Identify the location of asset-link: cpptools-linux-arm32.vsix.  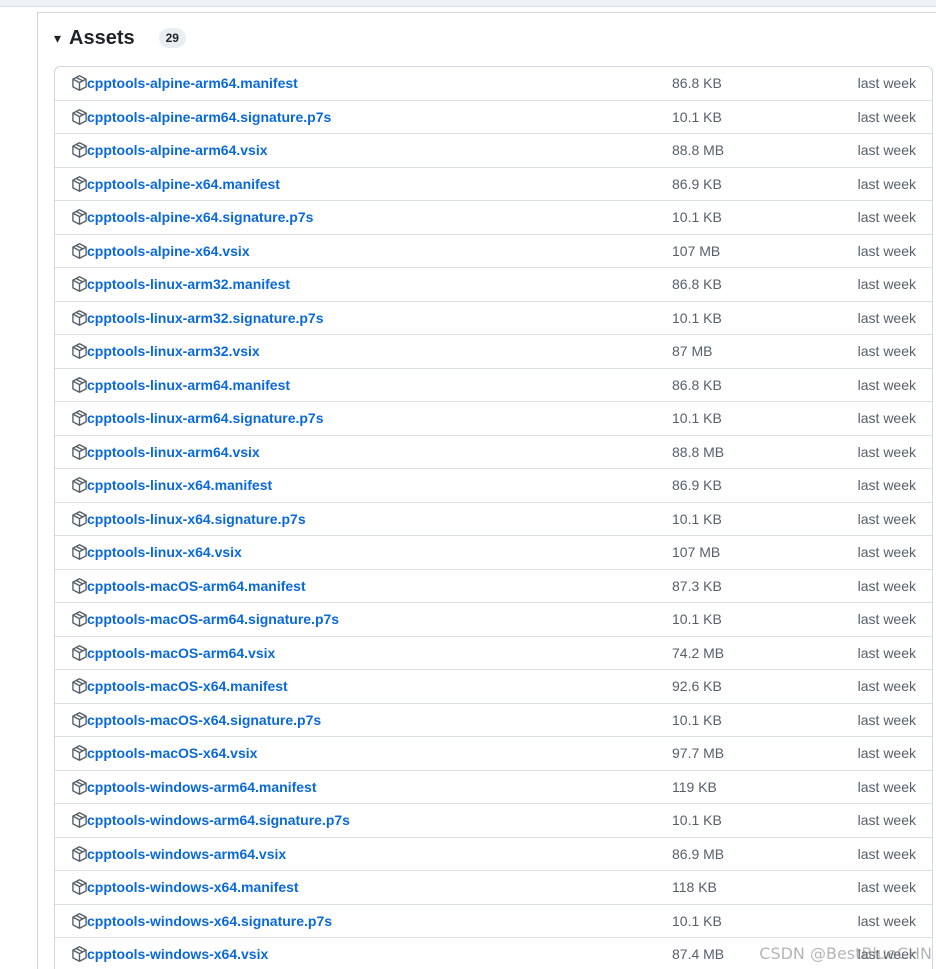
(173, 351).